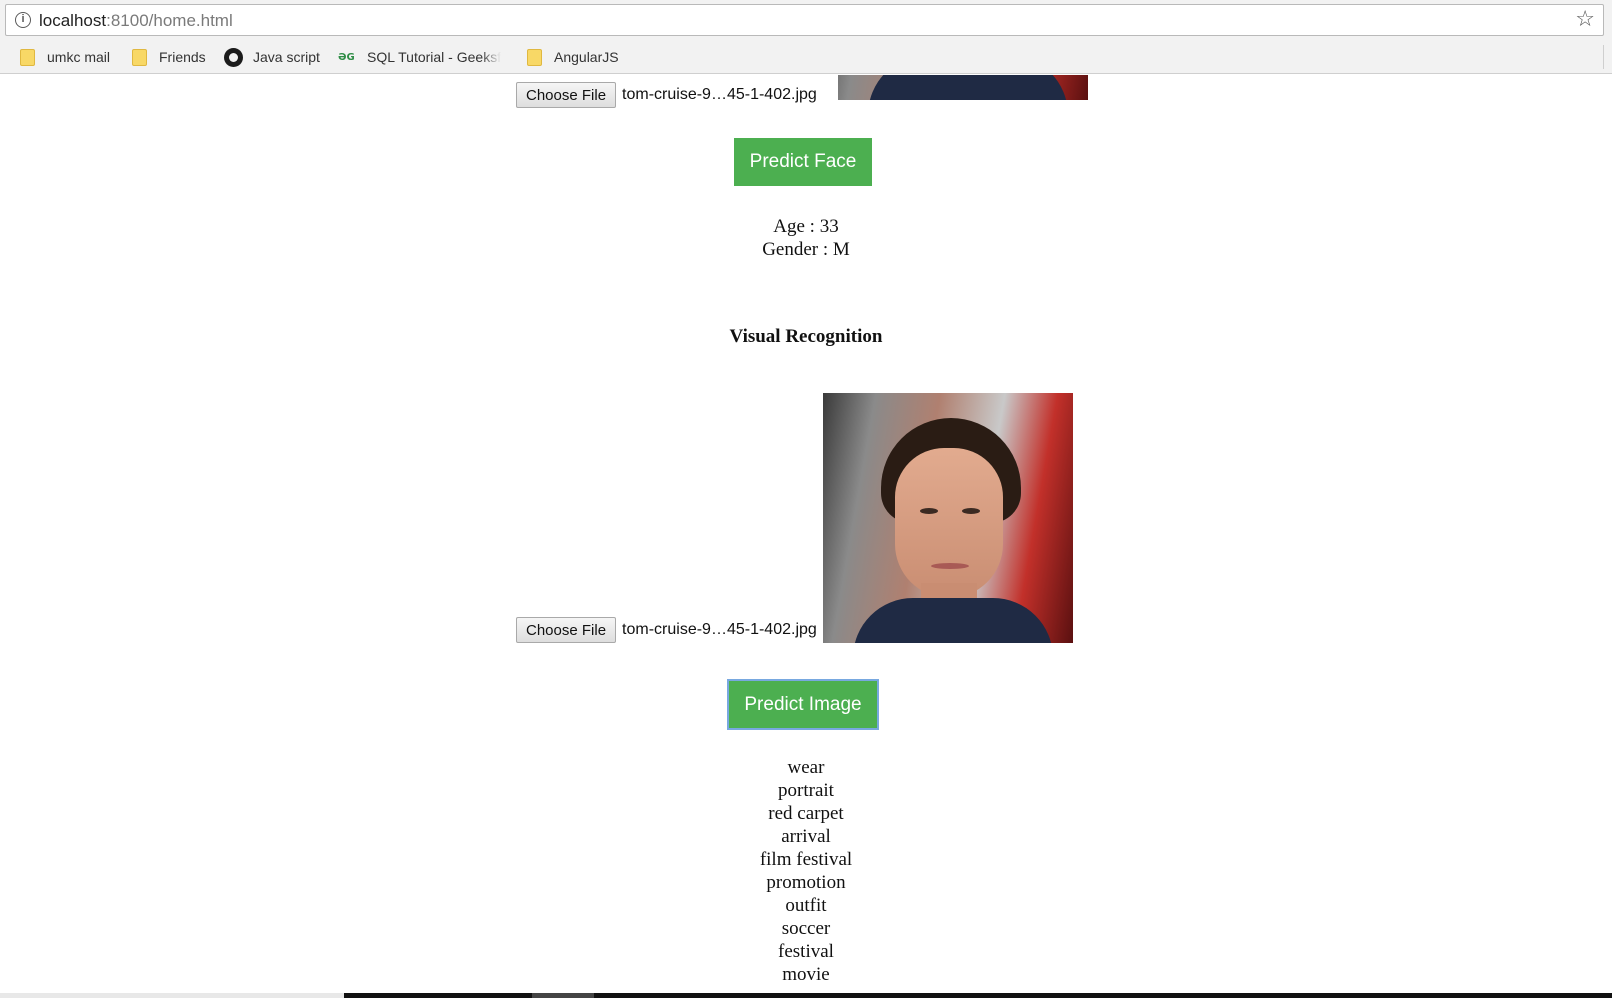 Image resolution: width=1612 pixels, height=998 pixels. I want to click on gender-result: Gender : M, so click(806, 249).